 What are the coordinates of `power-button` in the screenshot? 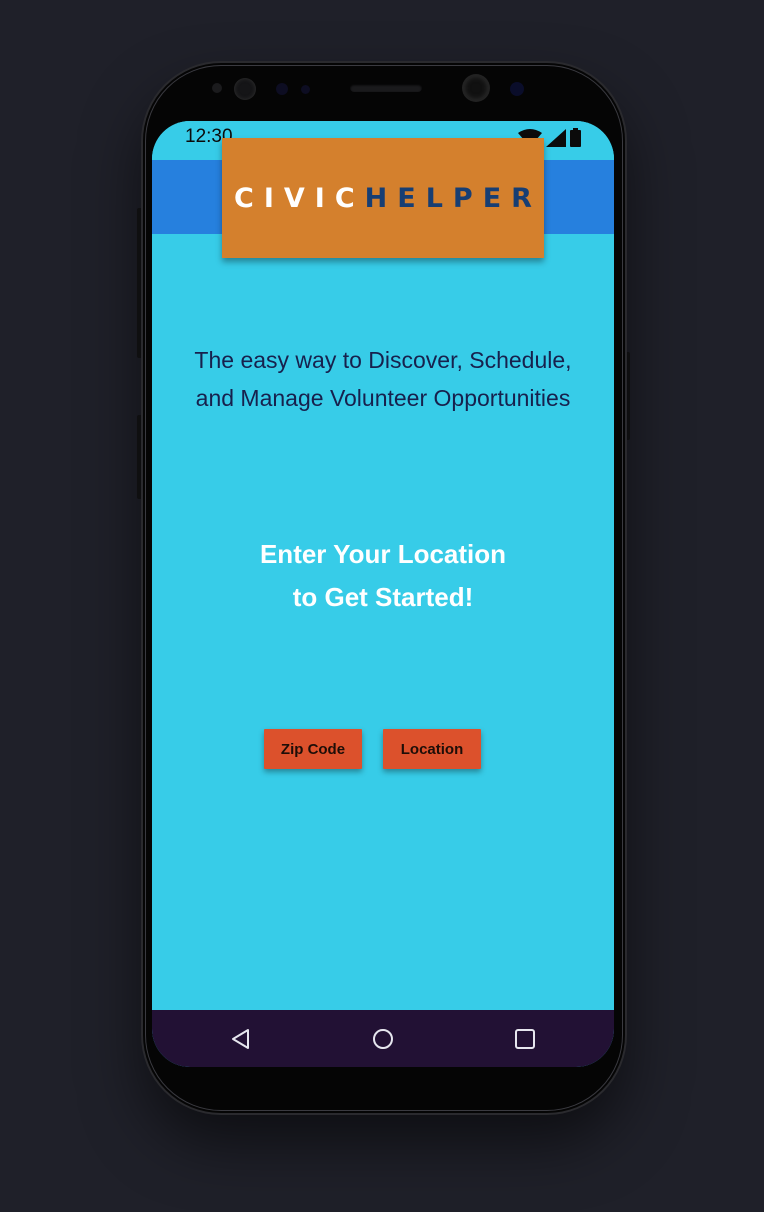 It's located at (627, 396).